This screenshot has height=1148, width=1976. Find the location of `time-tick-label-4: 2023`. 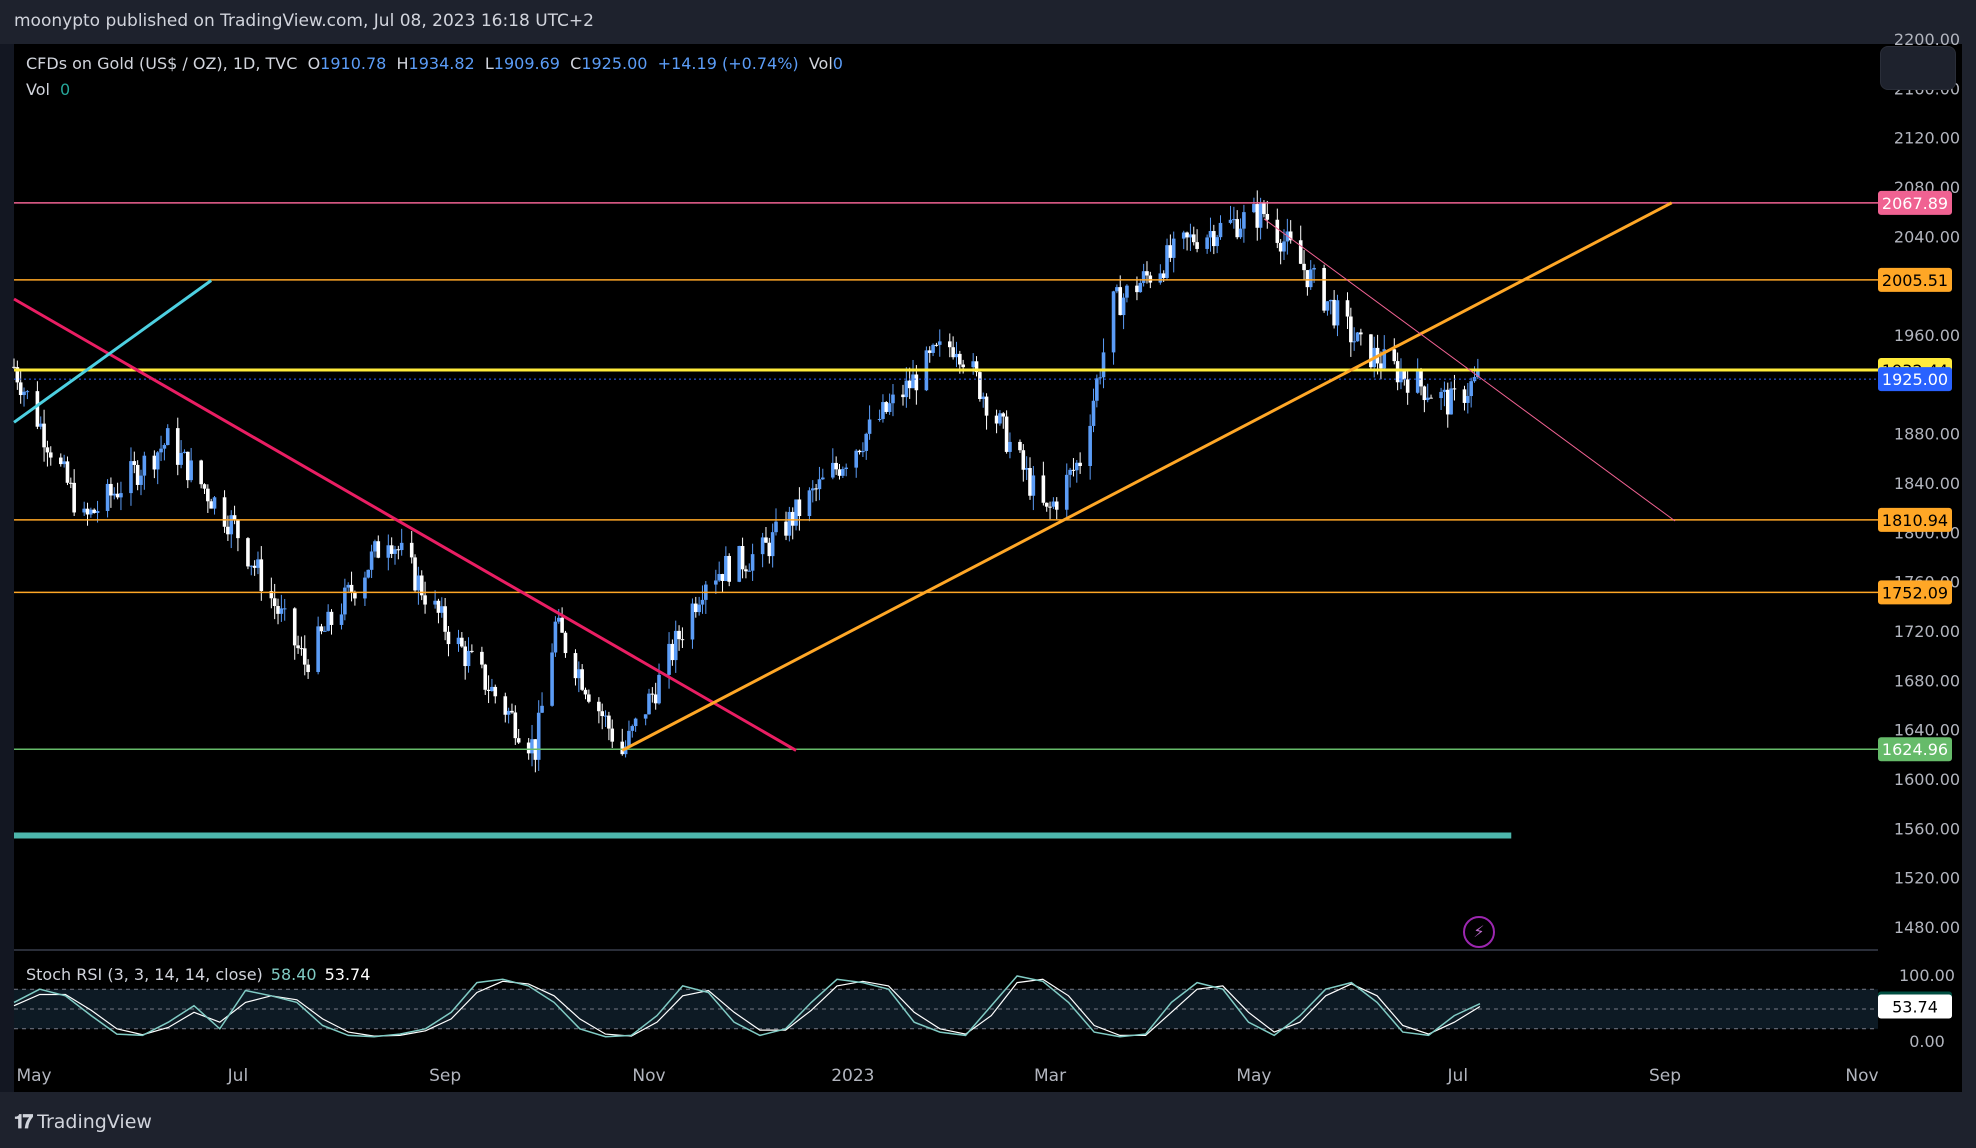

time-tick-label-4: 2023 is located at coordinates (852, 1076).